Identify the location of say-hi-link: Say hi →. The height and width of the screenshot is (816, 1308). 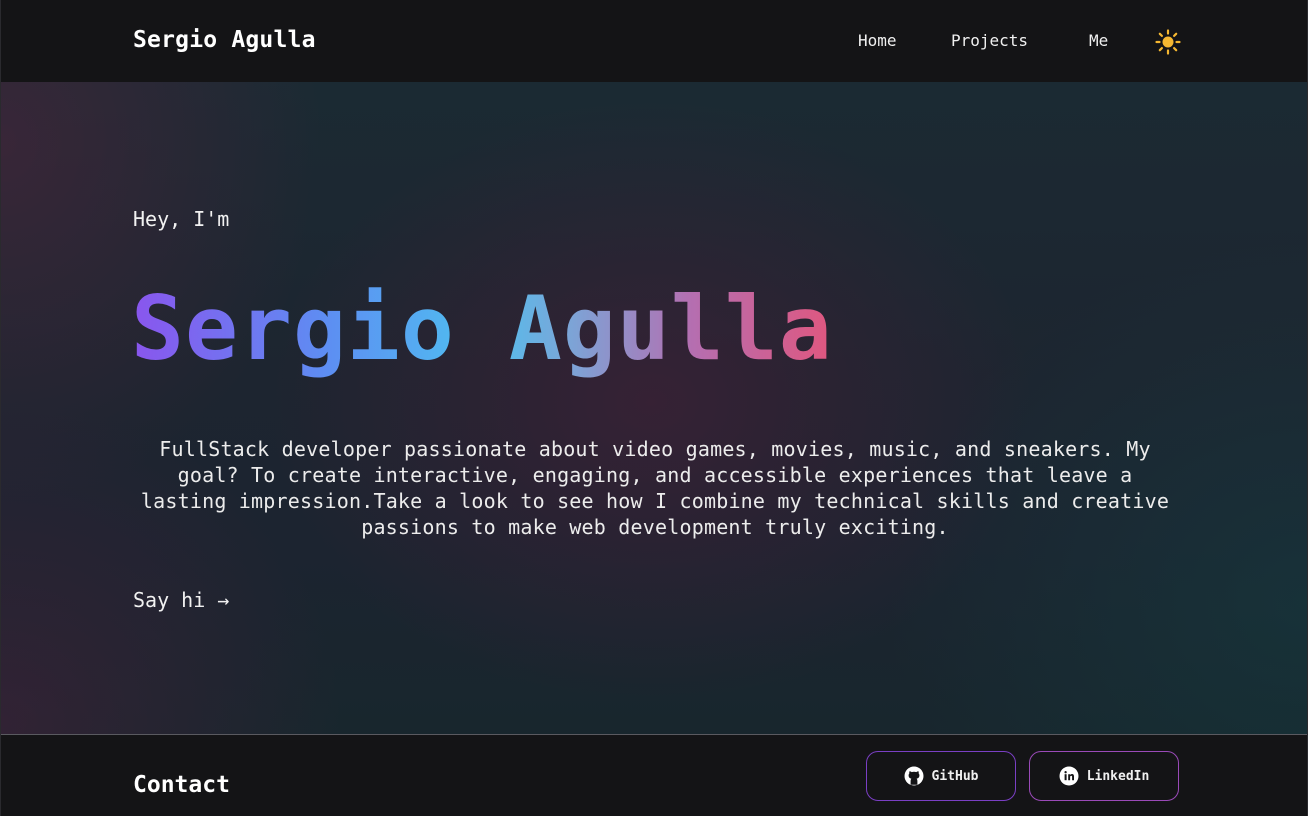
(181, 600).